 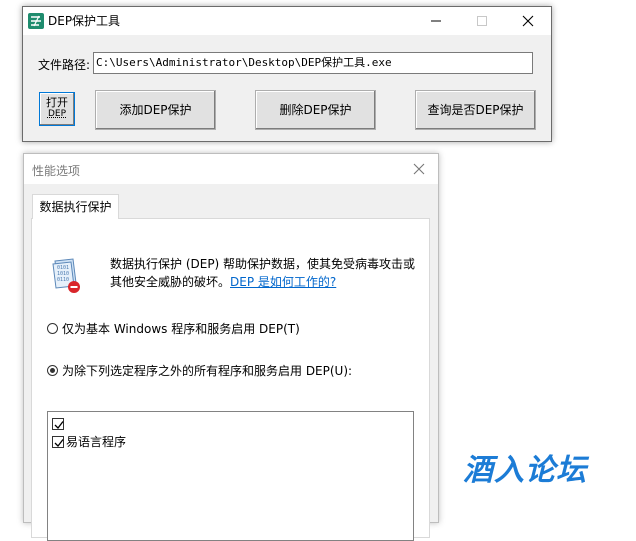 I want to click on list-item-label: 易语言程序, so click(x=96, y=442).